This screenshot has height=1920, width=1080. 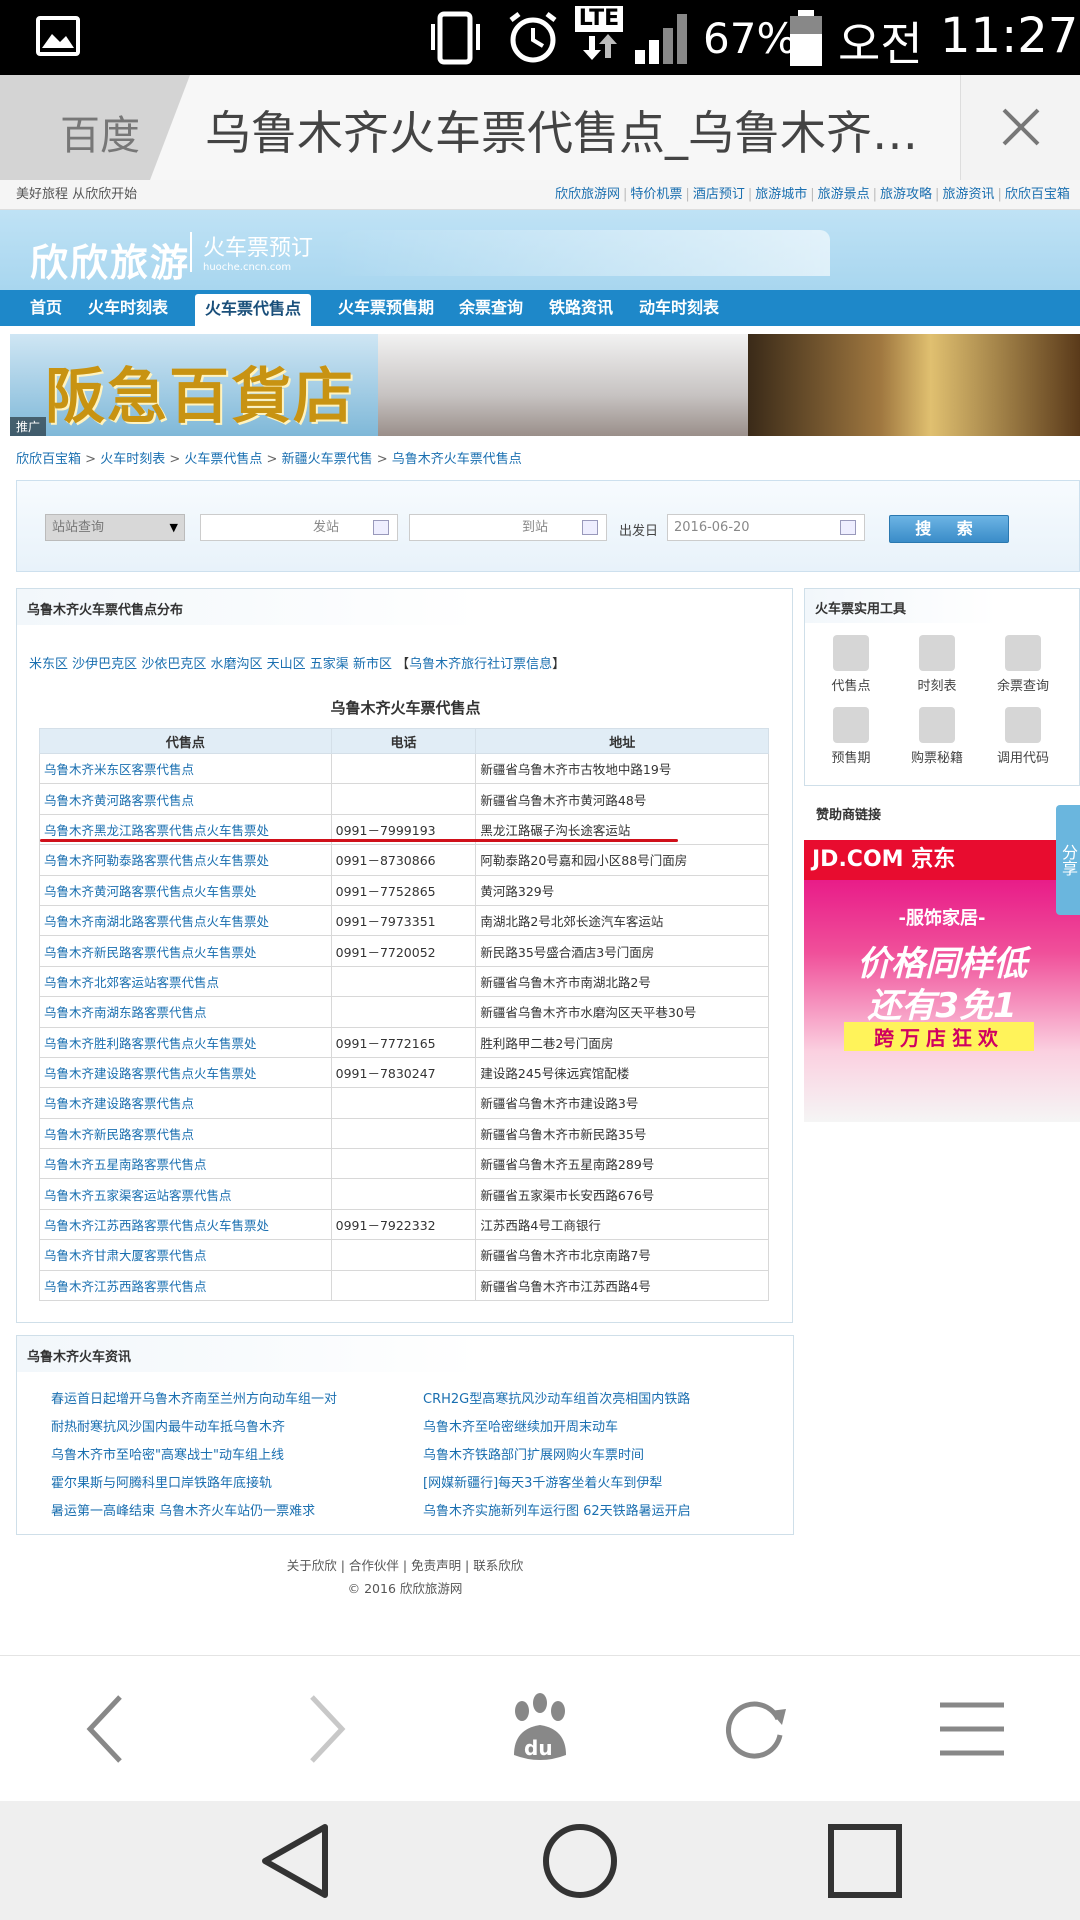 What do you see at coordinates (128, 308) in the screenshot?
I see `nav-timetable: 火车时刻表` at bounding box center [128, 308].